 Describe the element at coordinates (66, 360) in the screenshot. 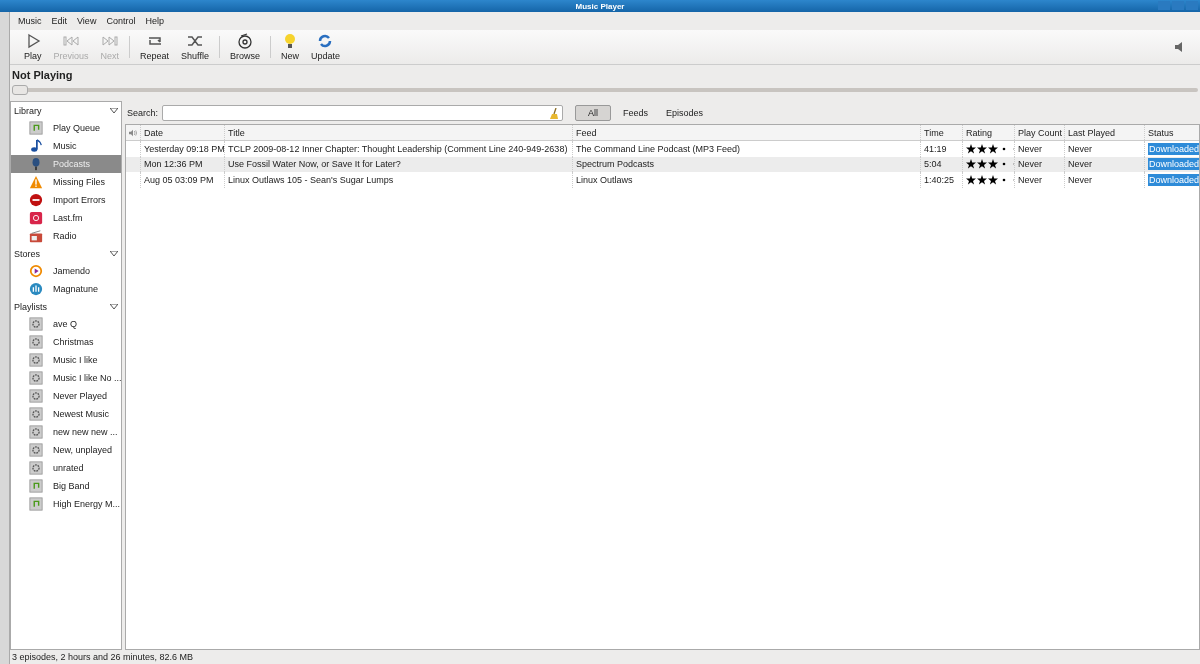

I see `sidebar-item: Music I like` at that location.